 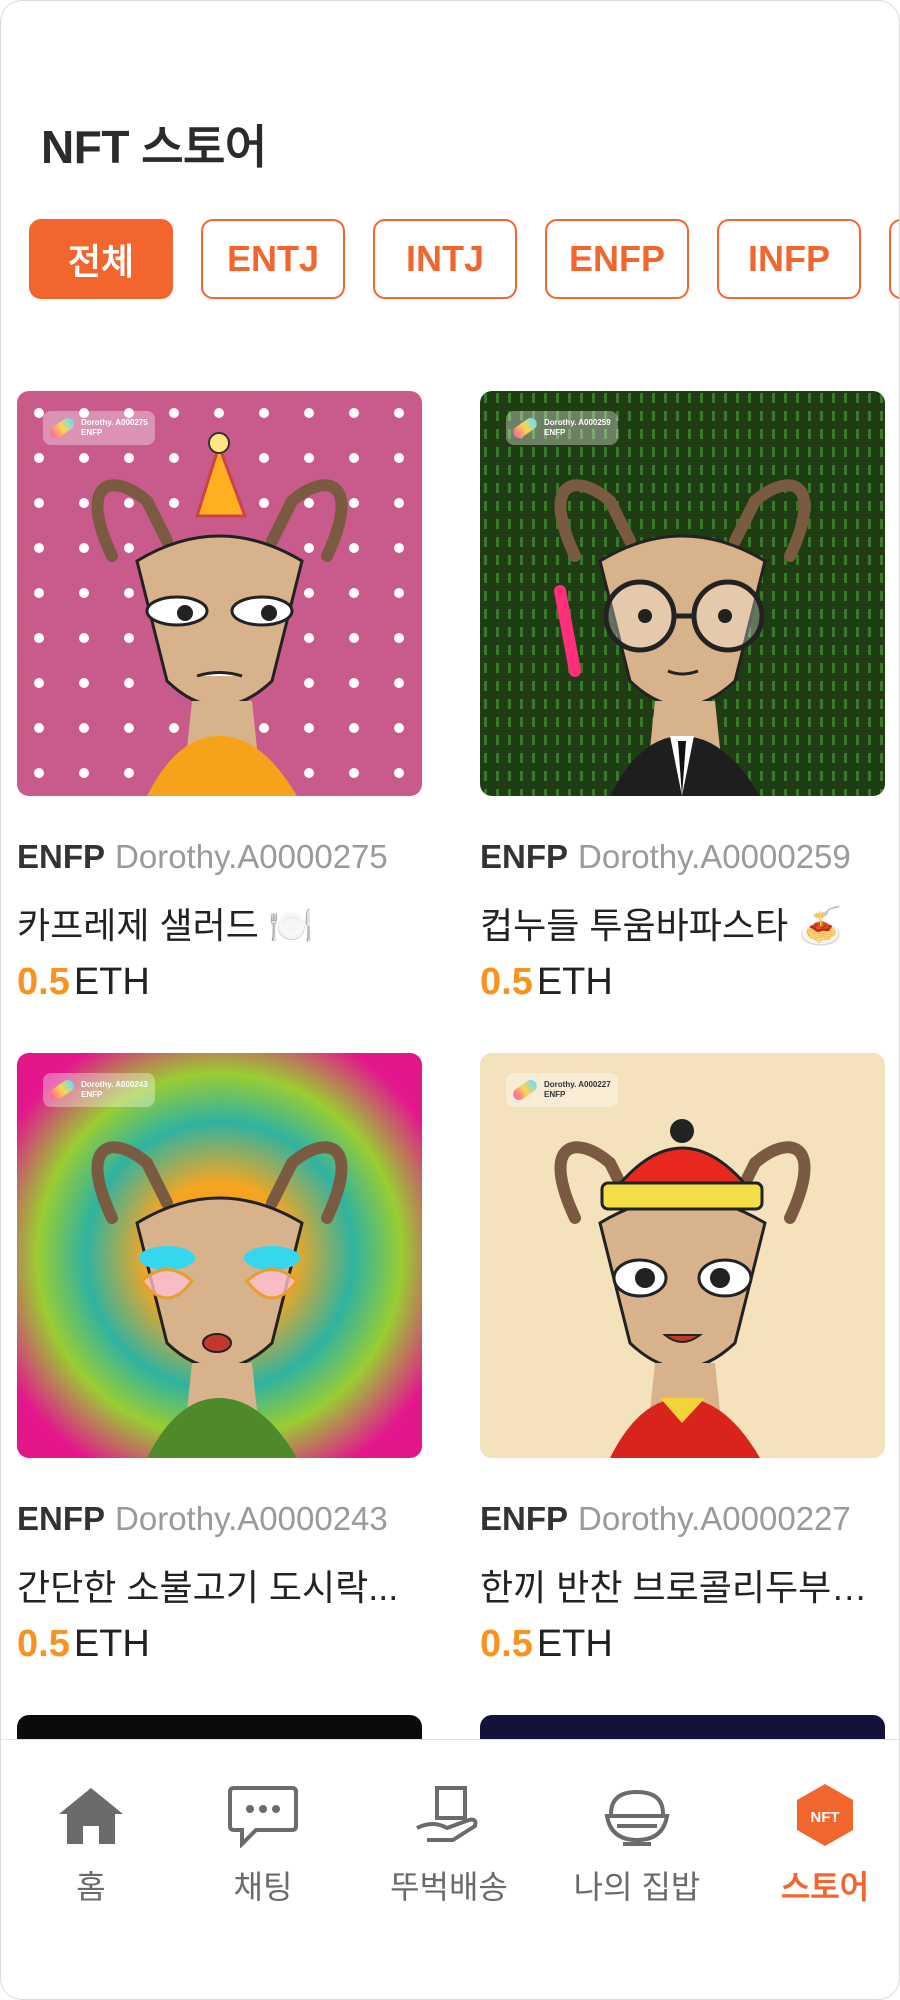 I want to click on nft-id-tag: Dorothy. A000243 ENFP, so click(x=99, y=1090).